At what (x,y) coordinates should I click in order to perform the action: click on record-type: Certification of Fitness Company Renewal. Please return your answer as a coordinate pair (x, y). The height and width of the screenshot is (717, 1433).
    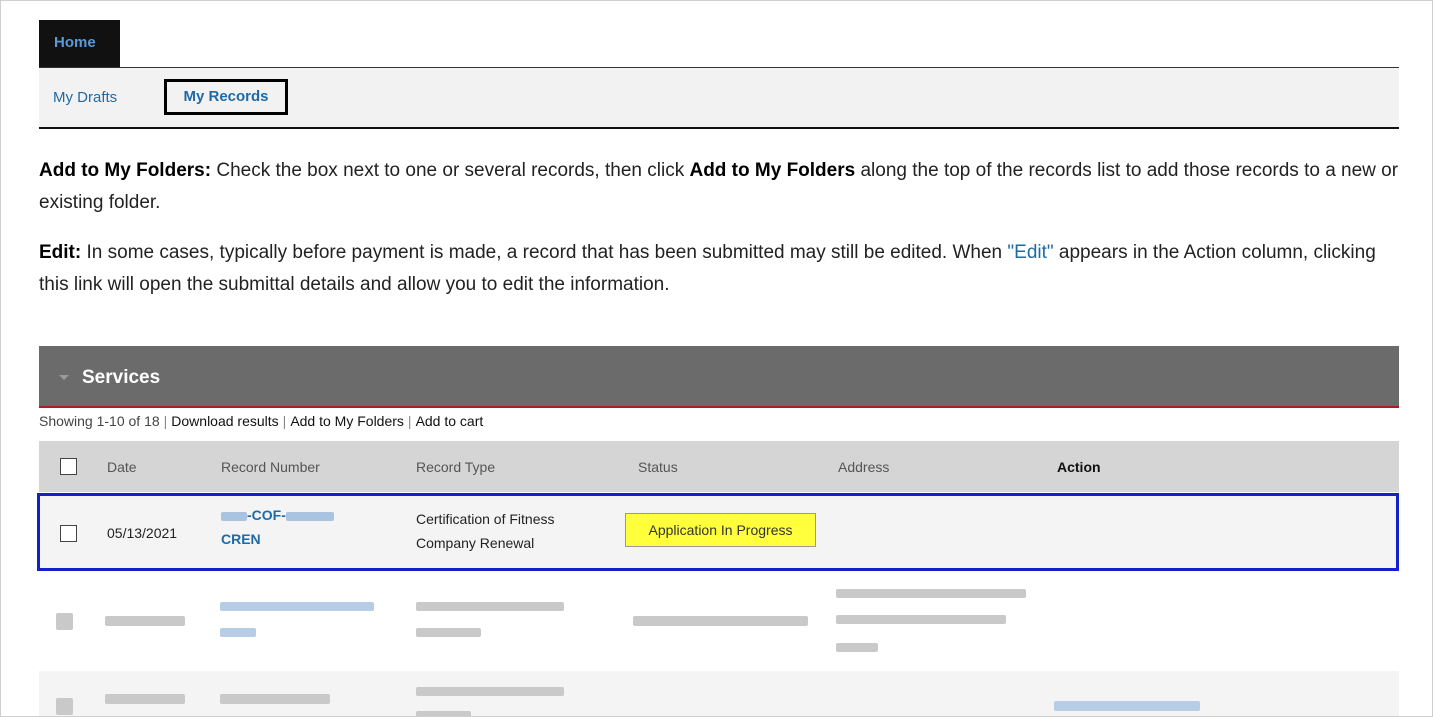
    Looking at the image, I should click on (485, 531).